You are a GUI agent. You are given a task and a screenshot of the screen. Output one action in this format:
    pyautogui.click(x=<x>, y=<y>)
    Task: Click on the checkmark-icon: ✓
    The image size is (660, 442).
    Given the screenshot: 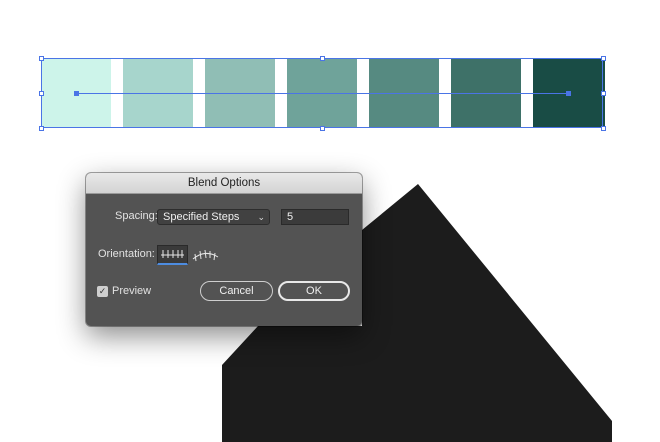 What is the action you would take?
    pyautogui.click(x=102, y=291)
    